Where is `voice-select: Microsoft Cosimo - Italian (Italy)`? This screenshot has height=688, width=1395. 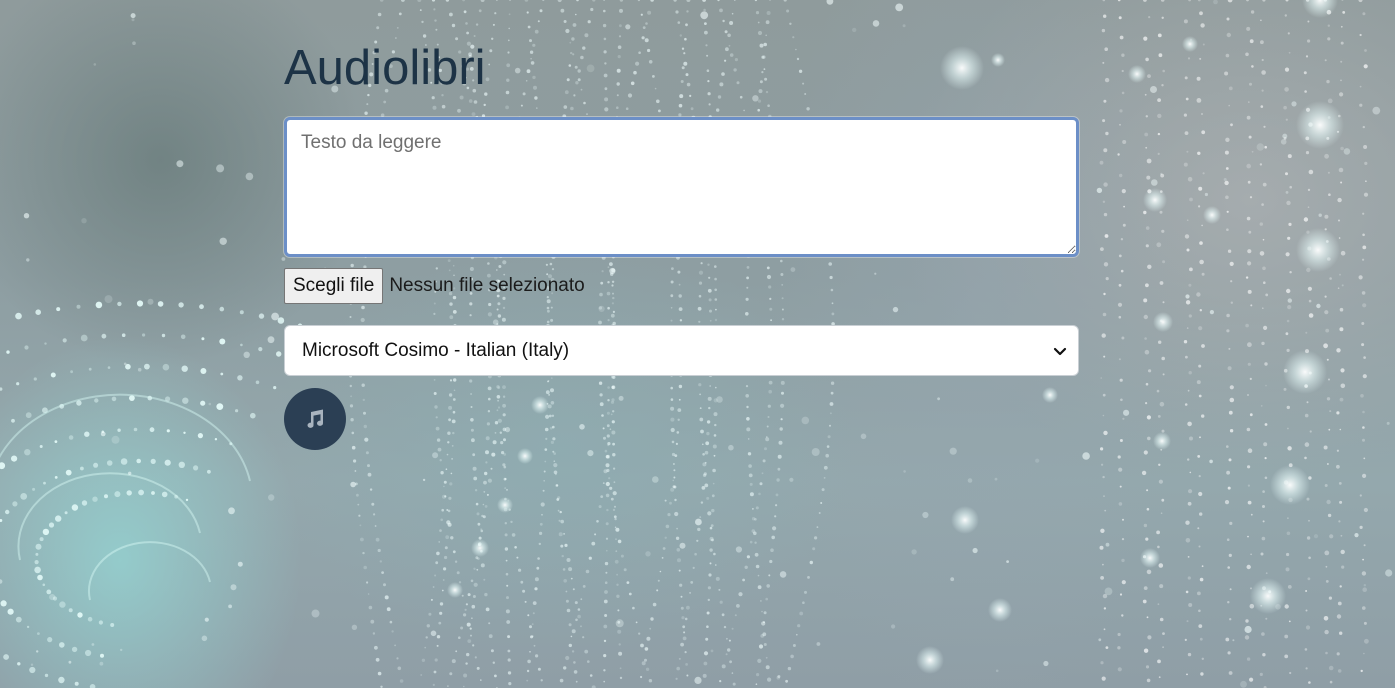 voice-select: Microsoft Cosimo - Italian (Italy) is located at coordinates (681, 350).